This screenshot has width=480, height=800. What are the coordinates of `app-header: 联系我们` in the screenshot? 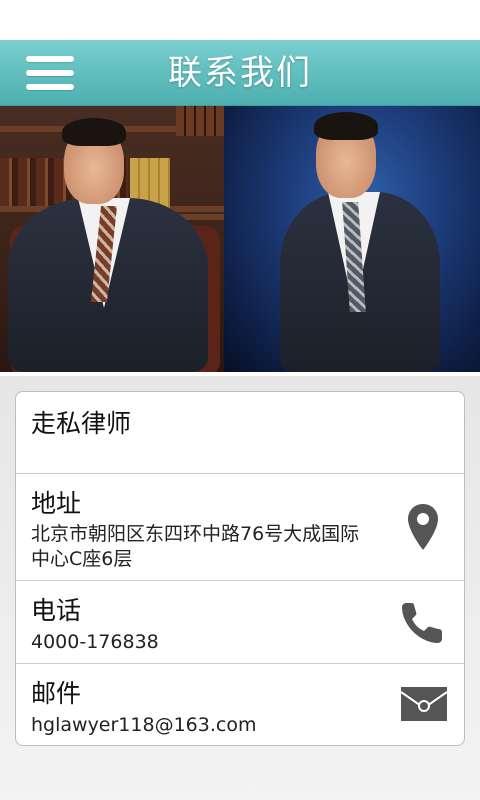 It's located at (240, 73).